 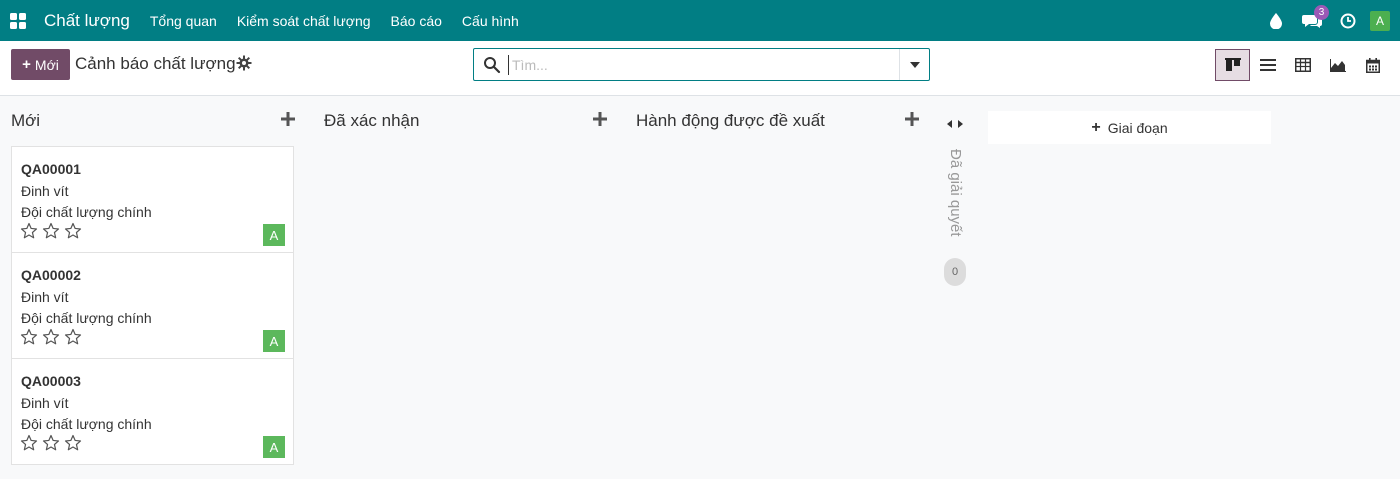 I want to click on search-bar, so click(x=701, y=64).